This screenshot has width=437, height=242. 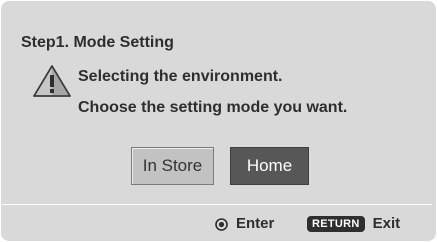 I want to click on exit-label: Exit, so click(x=386, y=223).